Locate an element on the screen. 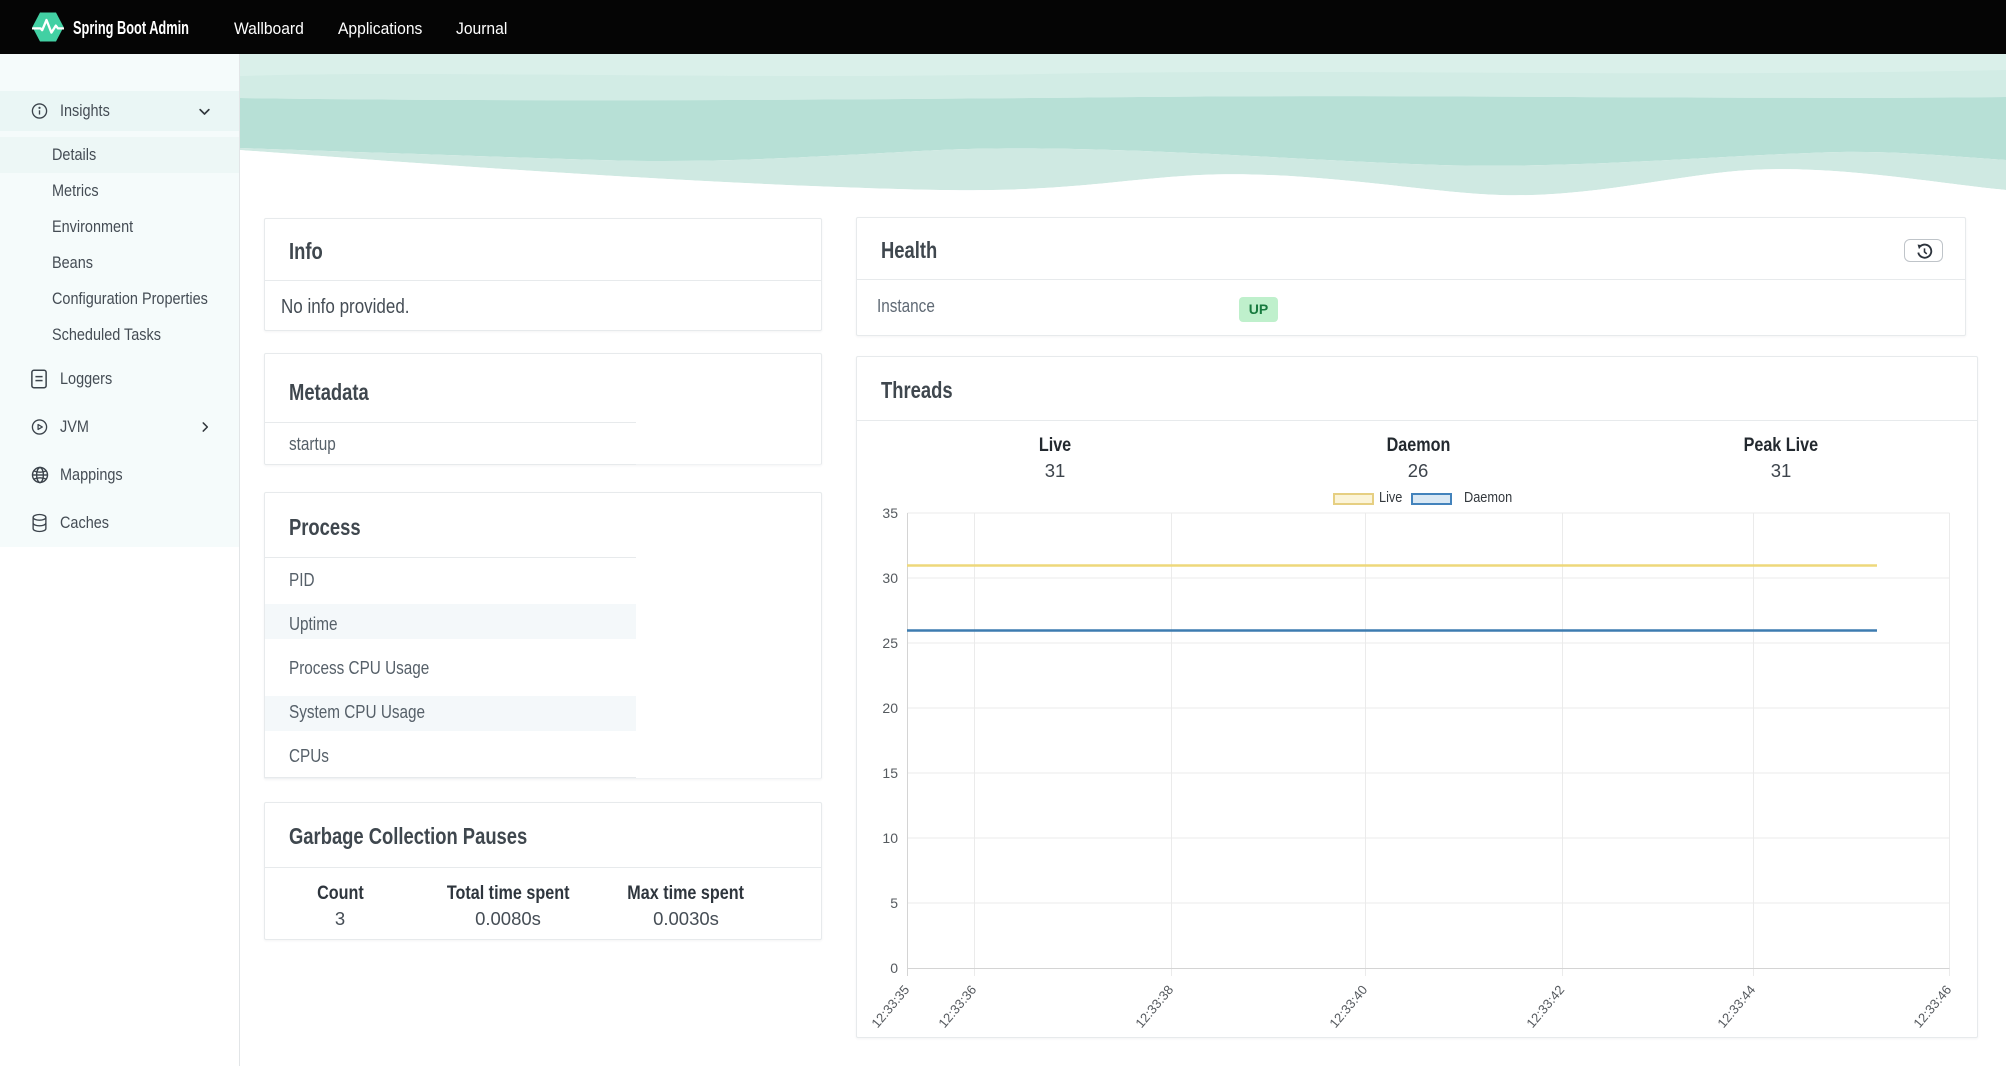 The image size is (2006, 1066). svg-text: 12:33:38 is located at coordinates (1154, 1006).